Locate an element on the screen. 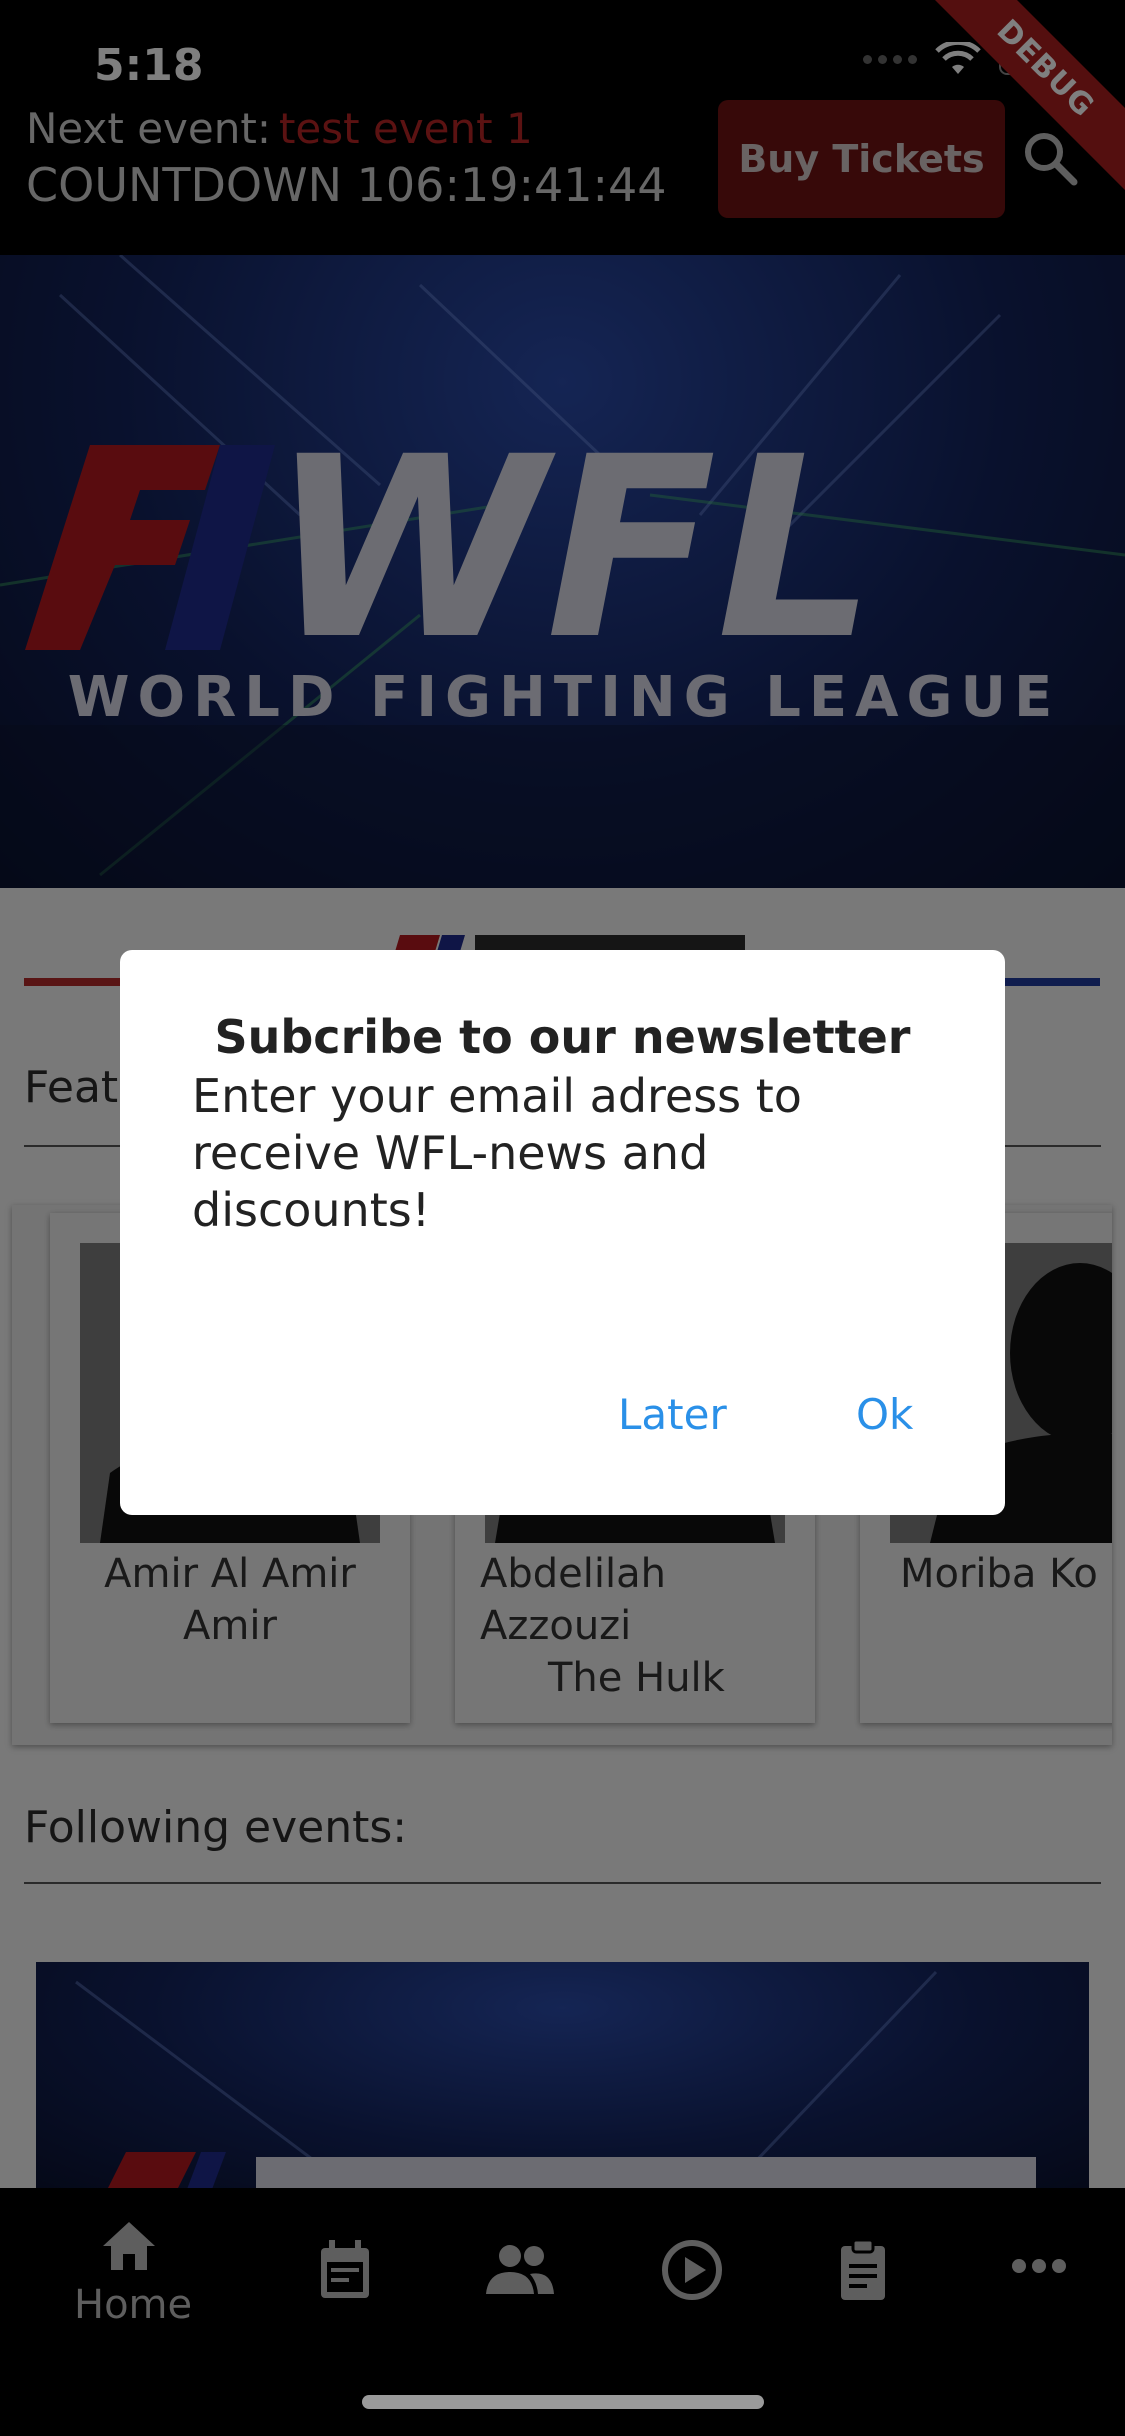 This screenshot has width=1125, height=2436. later-button: Later is located at coordinates (672, 1414).